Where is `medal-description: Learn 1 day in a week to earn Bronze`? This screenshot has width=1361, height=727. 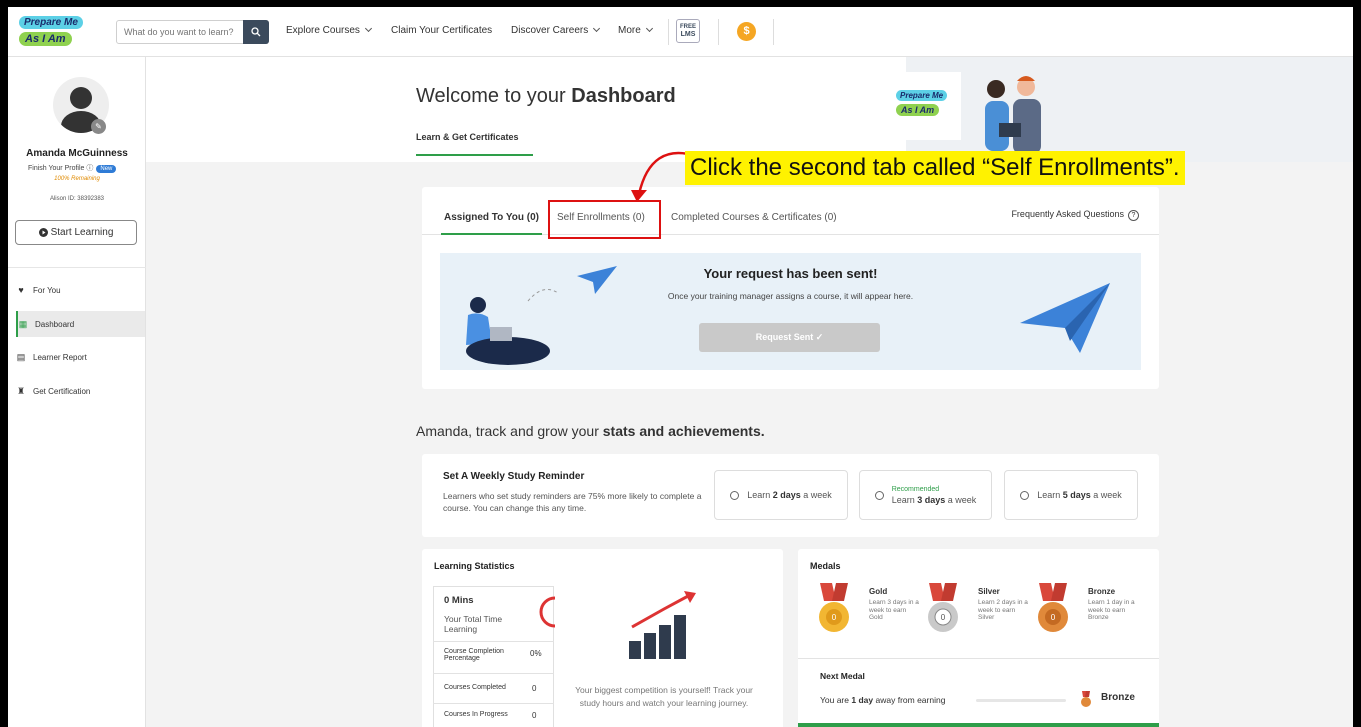
medal-description: Learn 1 day in a week to earn Bronze is located at coordinates (1111, 610).